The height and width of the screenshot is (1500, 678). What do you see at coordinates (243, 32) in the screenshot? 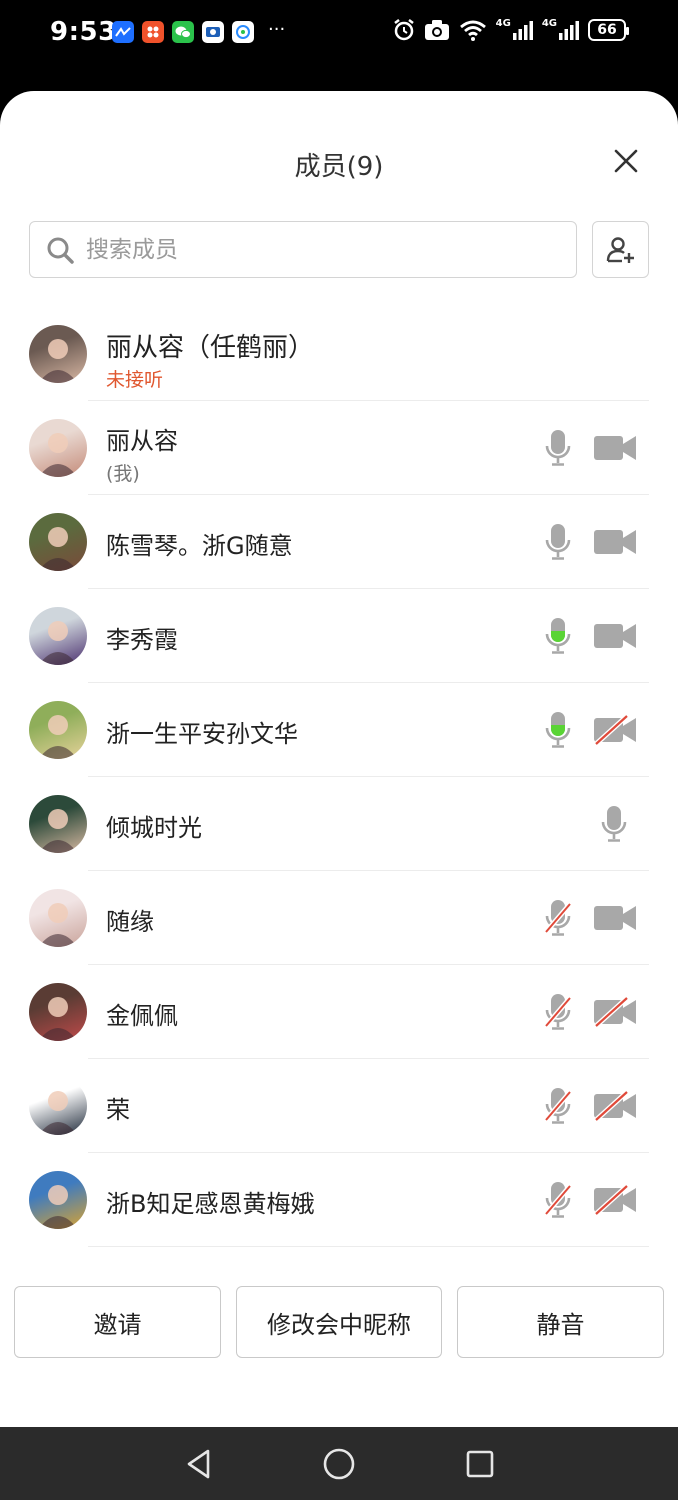
I see `message-app-icon` at bounding box center [243, 32].